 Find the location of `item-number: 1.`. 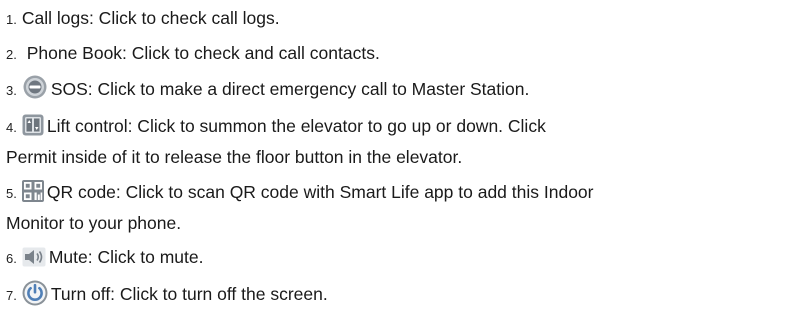

item-number: 1. is located at coordinates (11, 19).